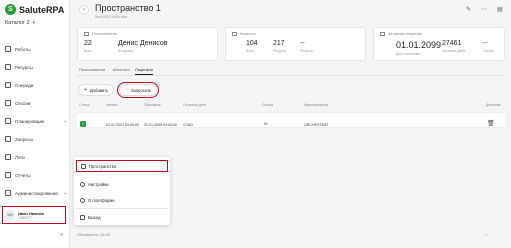 Image resolution: width=511 pixels, height=248 pixels. I want to click on user-profile-button: ИИ Иван Иванов ОИБЕ7Т, so click(34, 215).